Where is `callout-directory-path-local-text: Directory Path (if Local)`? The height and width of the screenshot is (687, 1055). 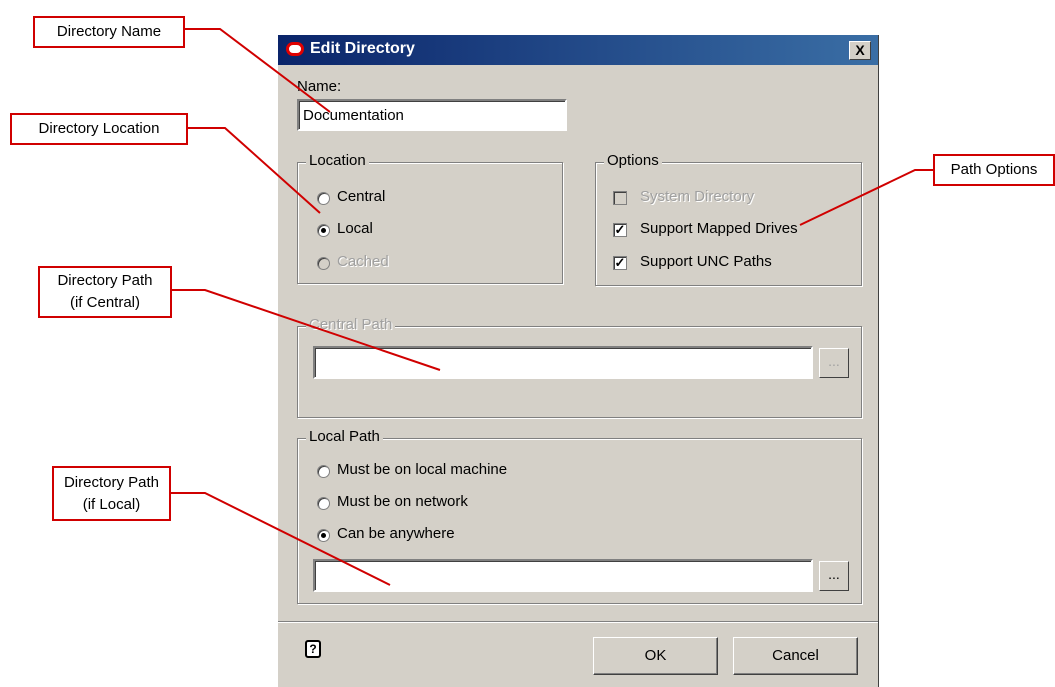
callout-directory-path-local-text: Directory Path (if Local) is located at coordinates (111, 493).